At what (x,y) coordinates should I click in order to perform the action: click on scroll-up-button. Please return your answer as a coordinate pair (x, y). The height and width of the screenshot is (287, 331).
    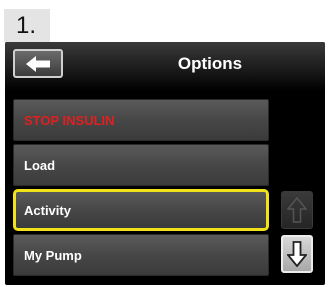
    Looking at the image, I should click on (297, 210).